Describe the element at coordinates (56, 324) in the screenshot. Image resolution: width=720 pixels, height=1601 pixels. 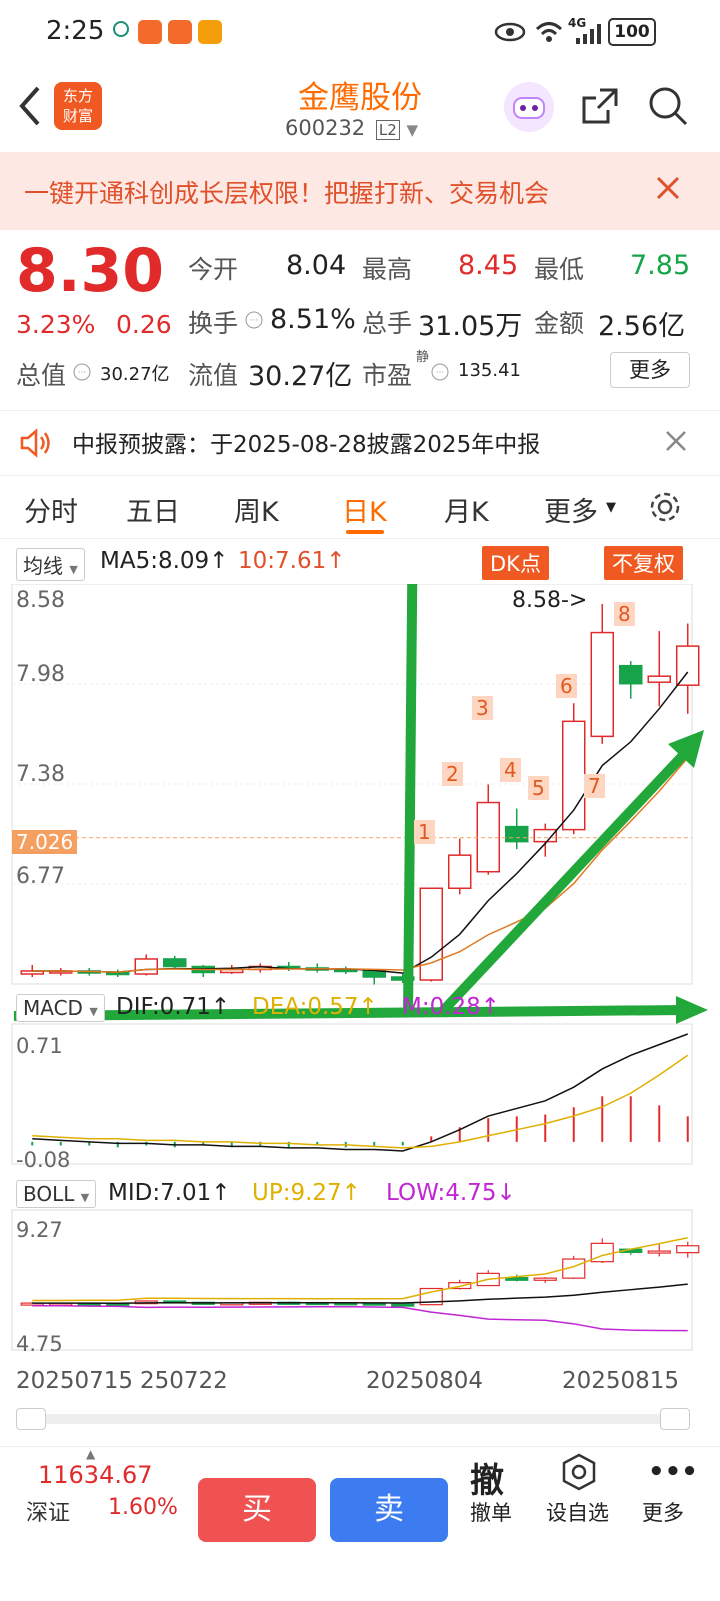
I see `change-percent: 3.23%` at that location.